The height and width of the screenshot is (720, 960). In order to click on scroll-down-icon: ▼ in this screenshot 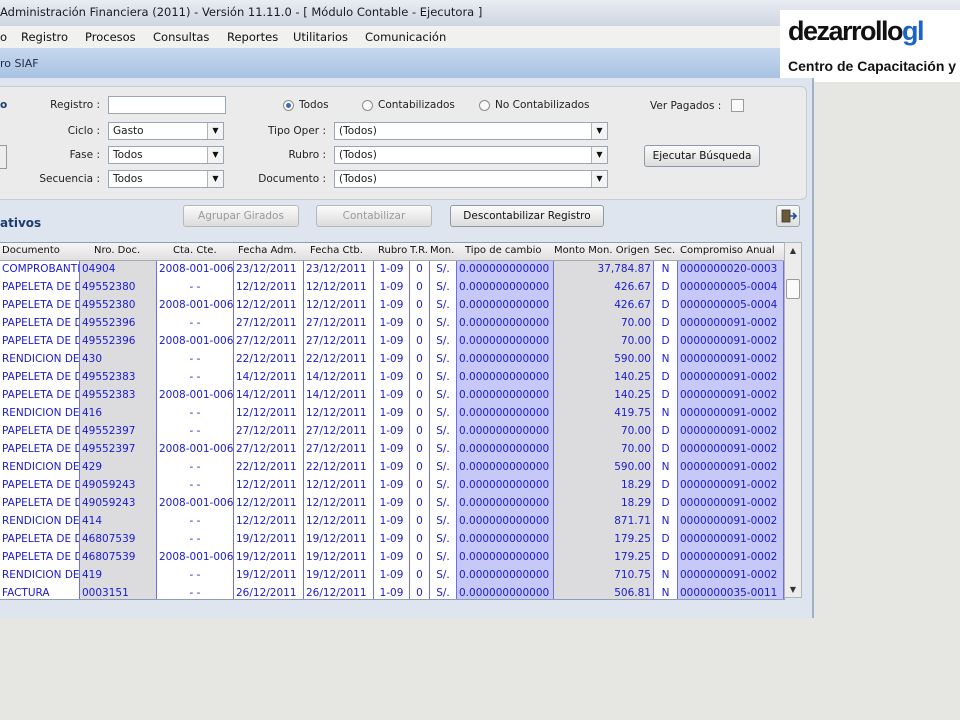, I will do `click(793, 589)`.